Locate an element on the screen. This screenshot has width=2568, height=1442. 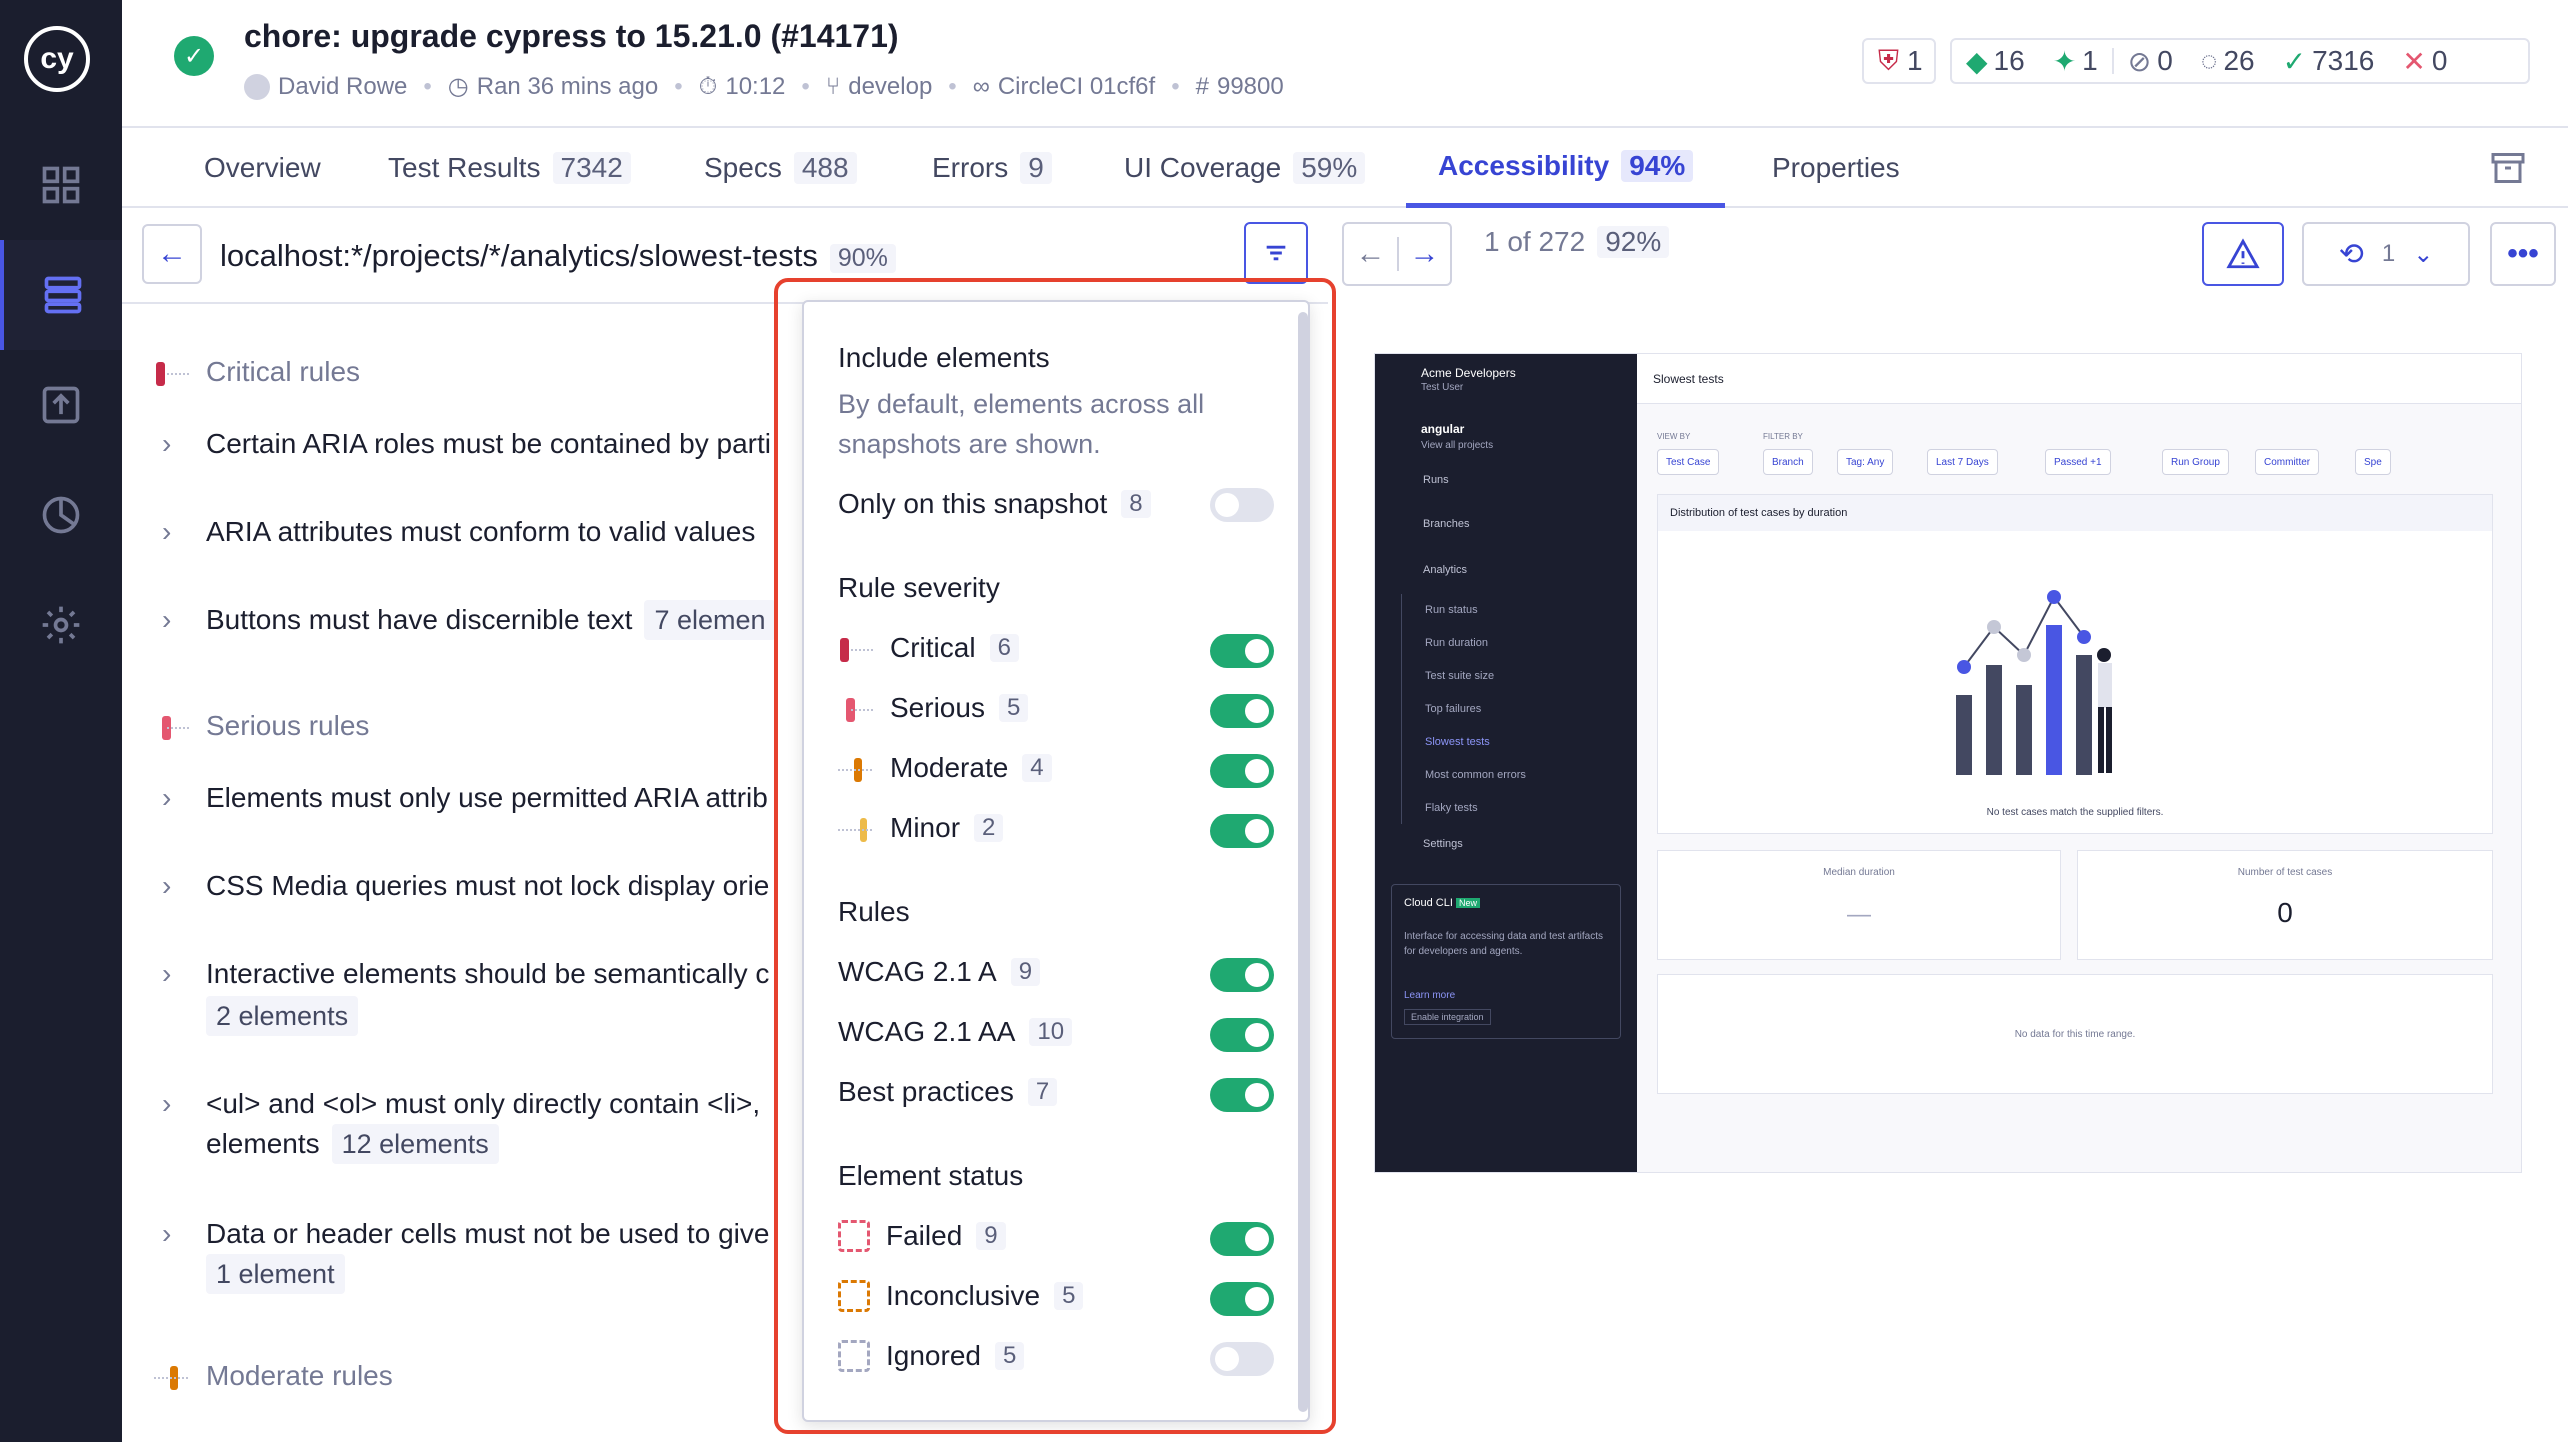
cypress-logo: cy is located at coordinates (57, 59).